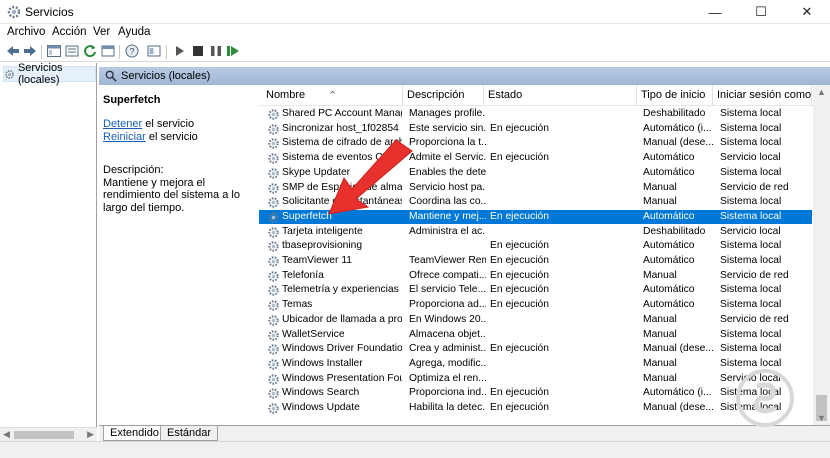  I want to click on selected-service-name: Superfetch, so click(132, 100).